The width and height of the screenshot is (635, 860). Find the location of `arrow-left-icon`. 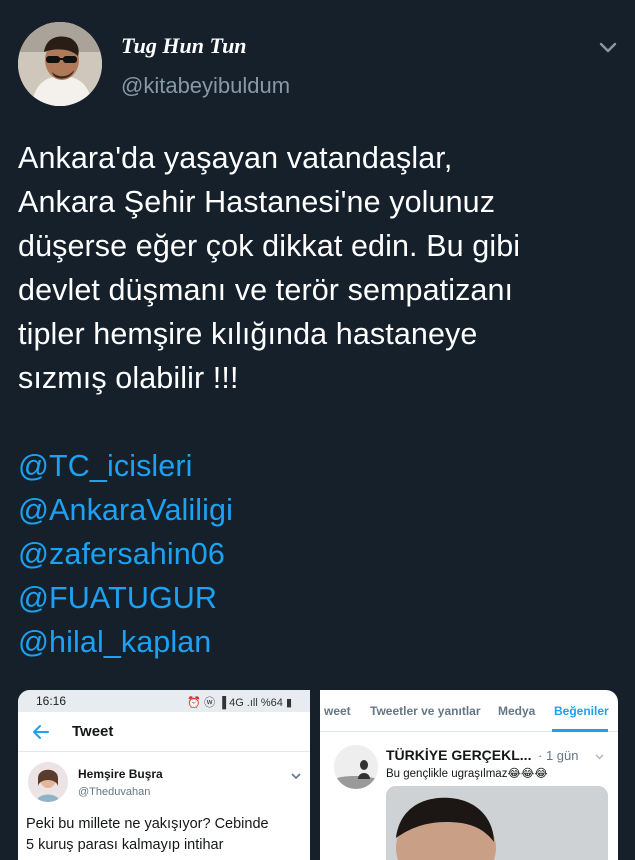

arrow-left-icon is located at coordinates (41, 732).